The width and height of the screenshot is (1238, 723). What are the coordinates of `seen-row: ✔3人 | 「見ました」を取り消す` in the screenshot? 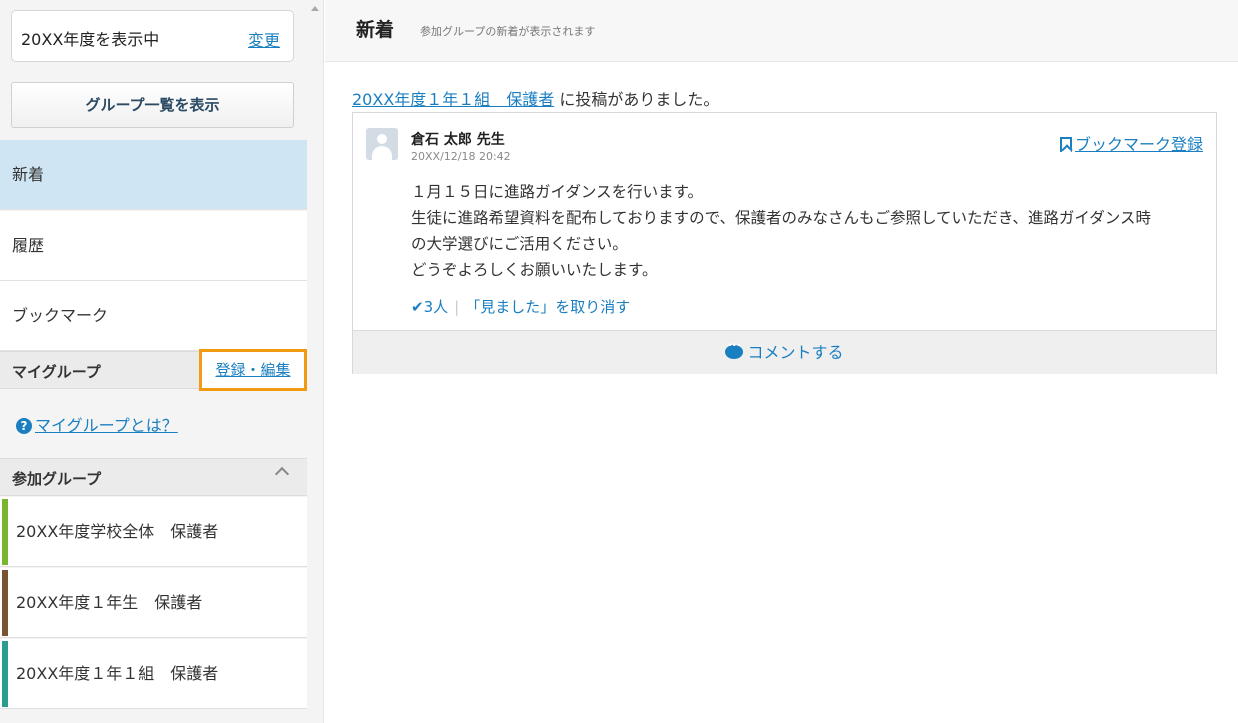 It's located at (520, 306).